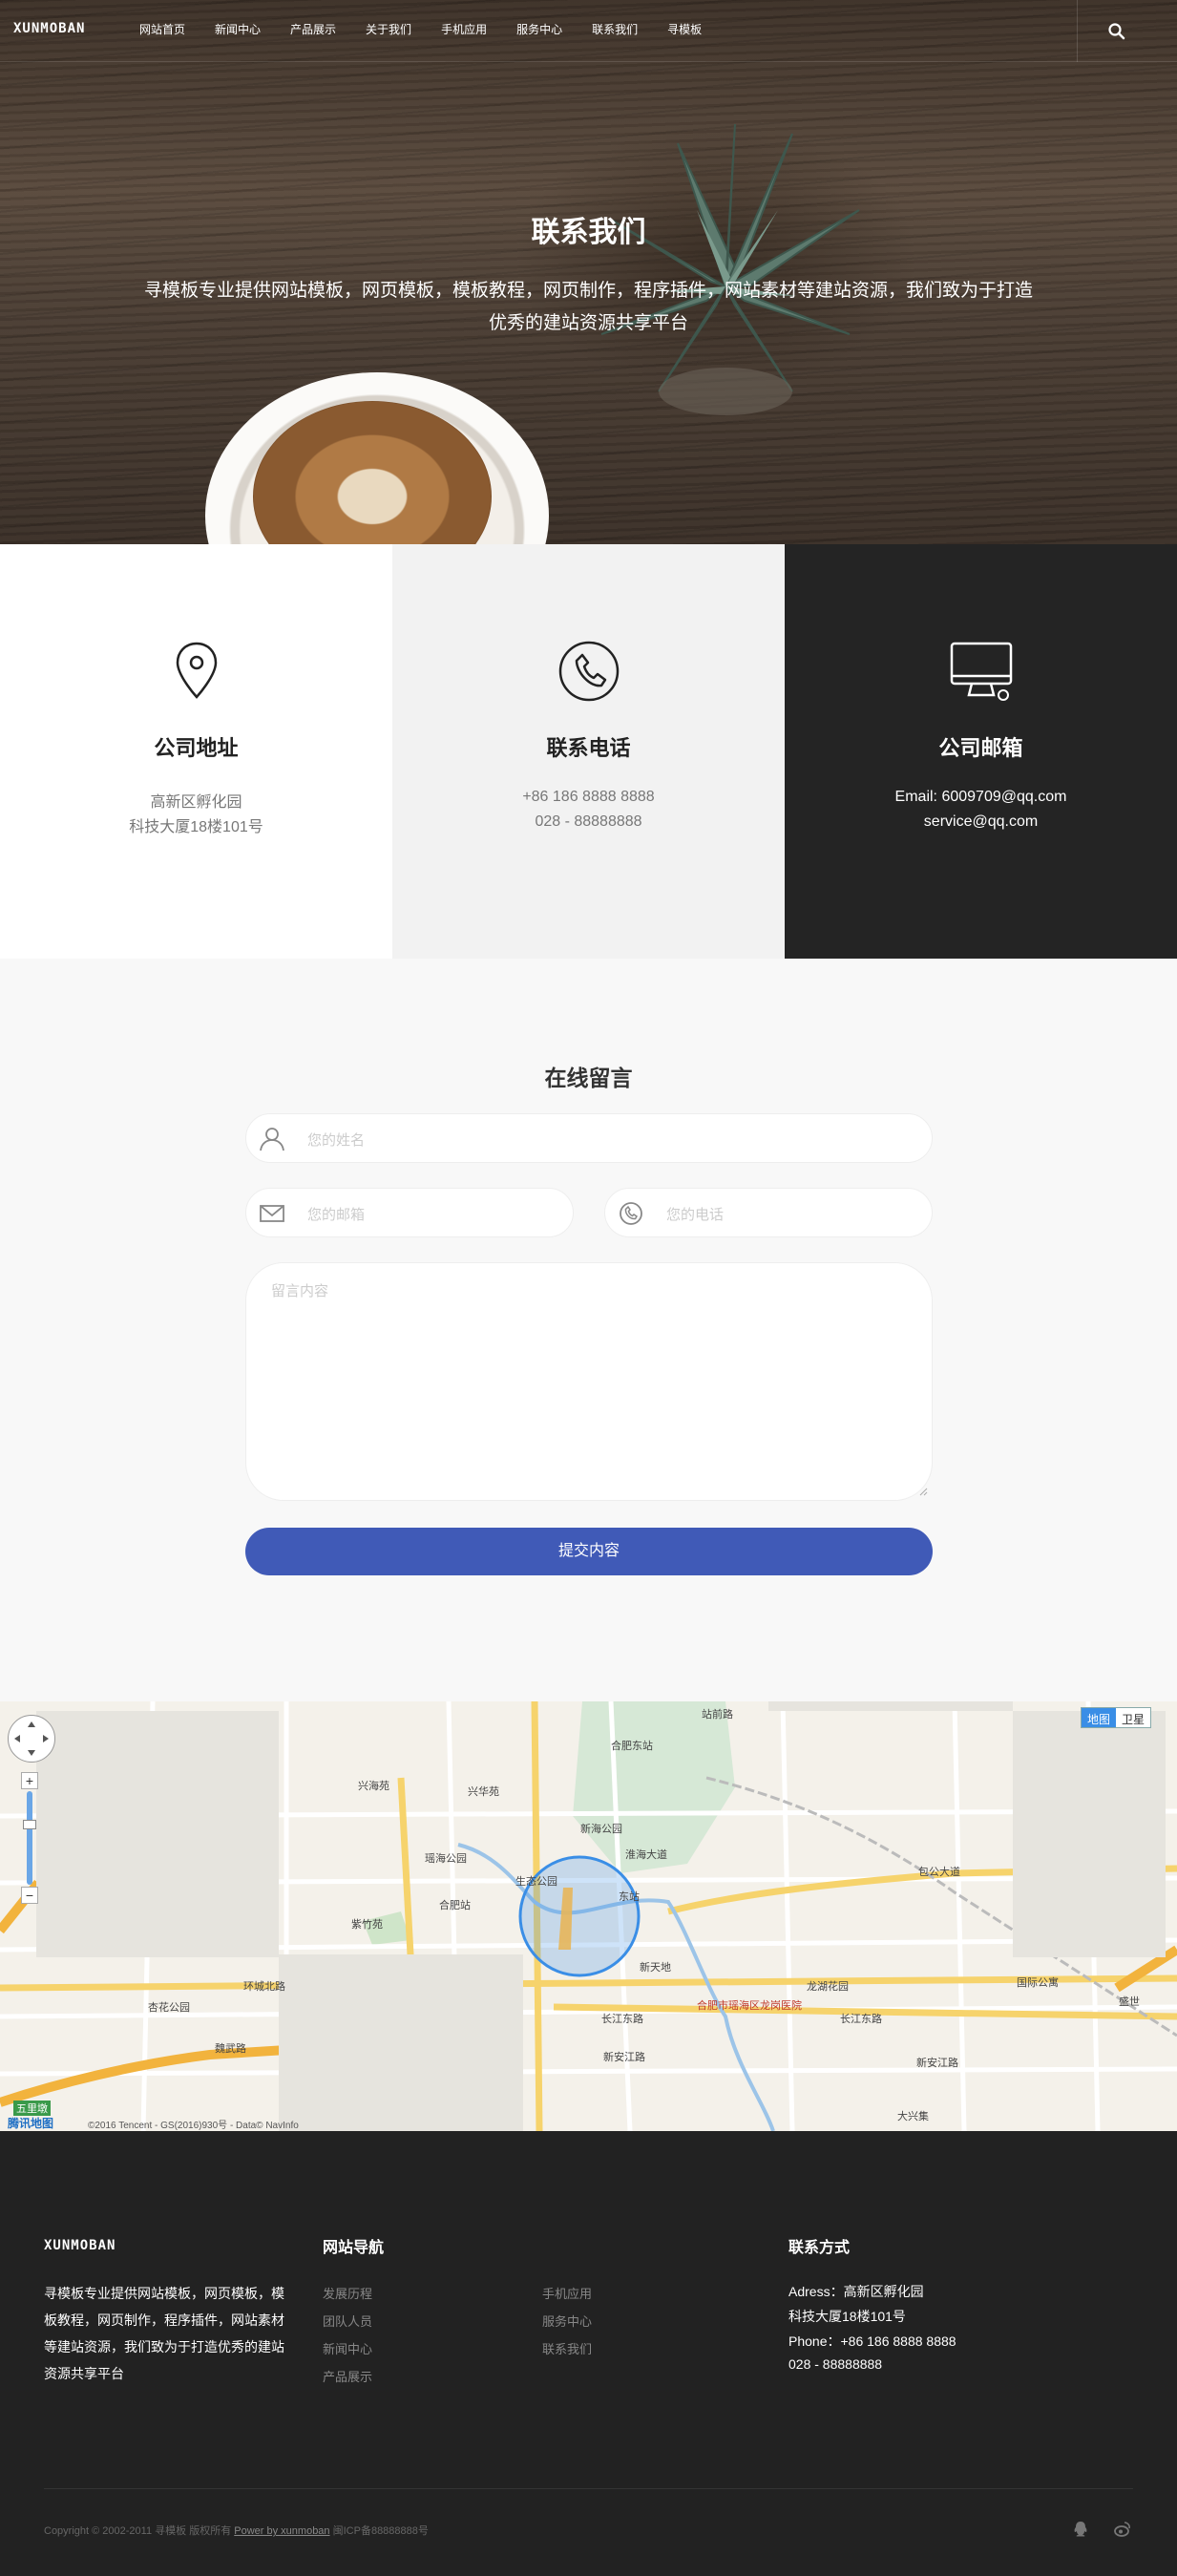 The image size is (1177, 2576). What do you see at coordinates (347, 2376) in the screenshot?
I see `footer-link: 产品展示` at bounding box center [347, 2376].